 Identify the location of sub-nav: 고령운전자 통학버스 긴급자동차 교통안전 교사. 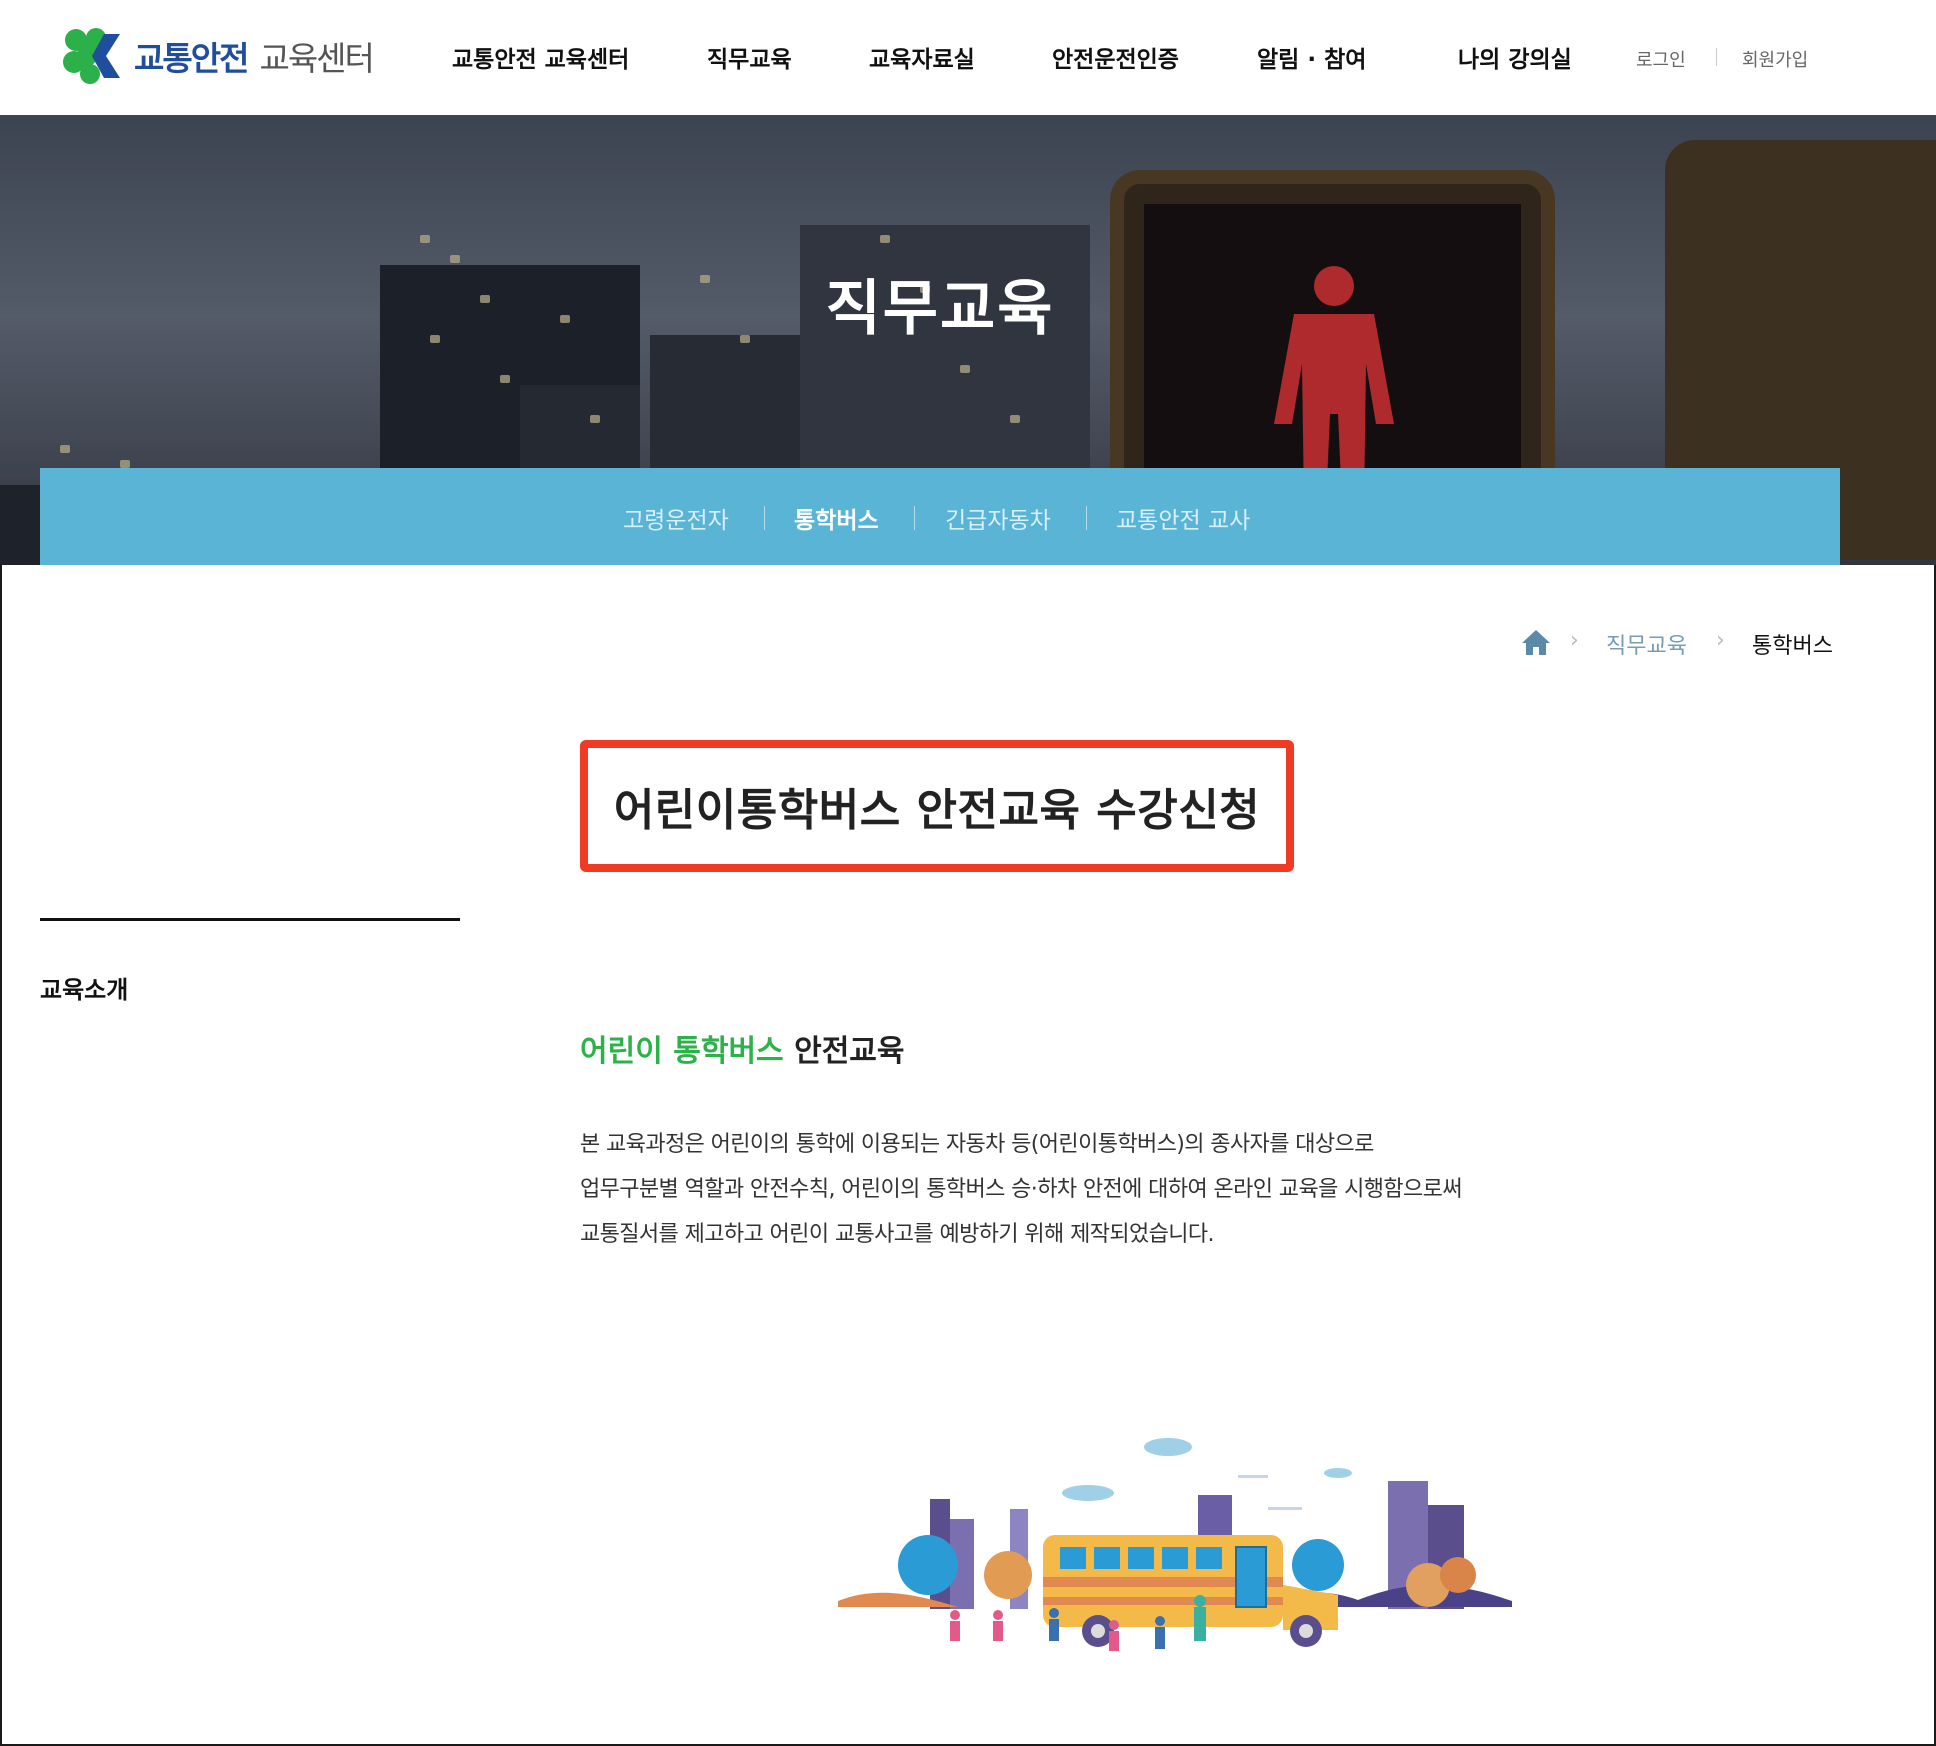
(940, 516).